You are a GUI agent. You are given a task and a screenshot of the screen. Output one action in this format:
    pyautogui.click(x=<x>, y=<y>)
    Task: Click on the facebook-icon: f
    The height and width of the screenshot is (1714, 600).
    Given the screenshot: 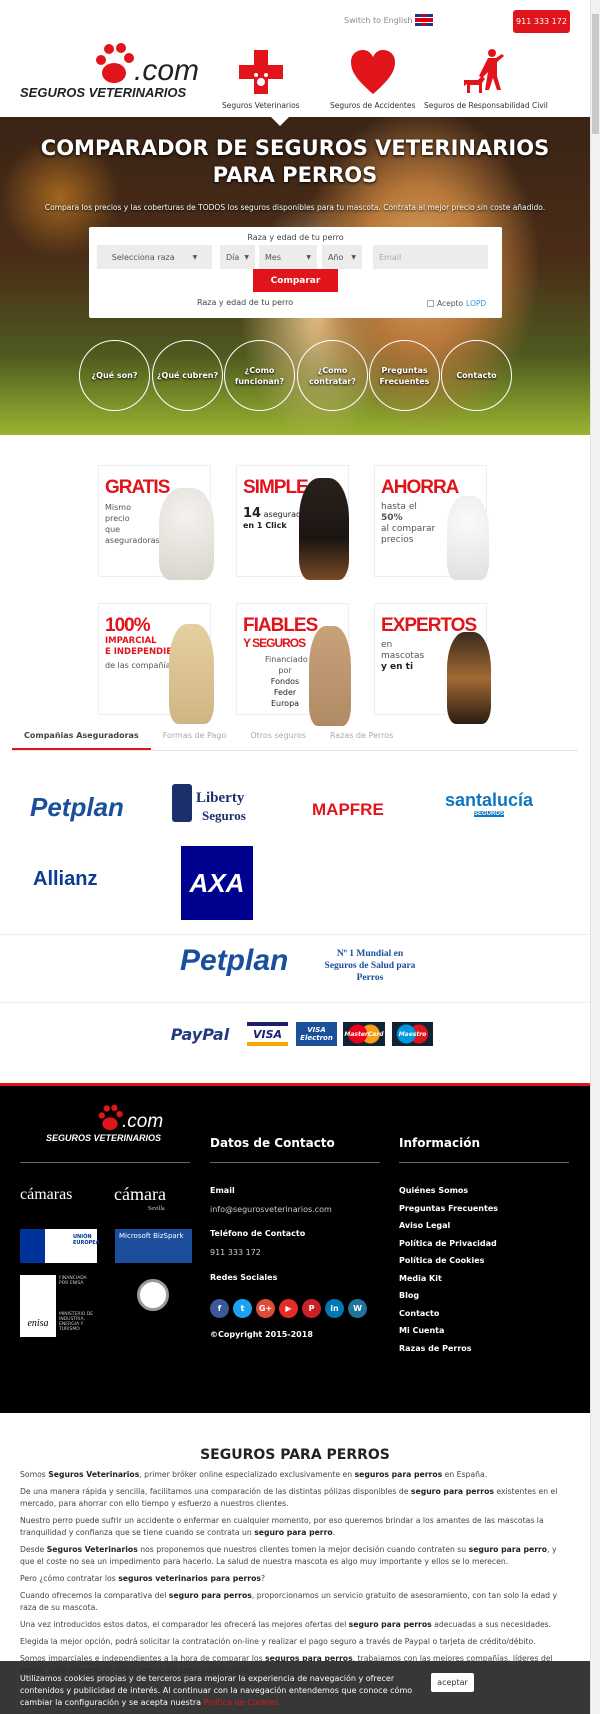 What is the action you would take?
    pyautogui.click(x=219, y=1308)
    